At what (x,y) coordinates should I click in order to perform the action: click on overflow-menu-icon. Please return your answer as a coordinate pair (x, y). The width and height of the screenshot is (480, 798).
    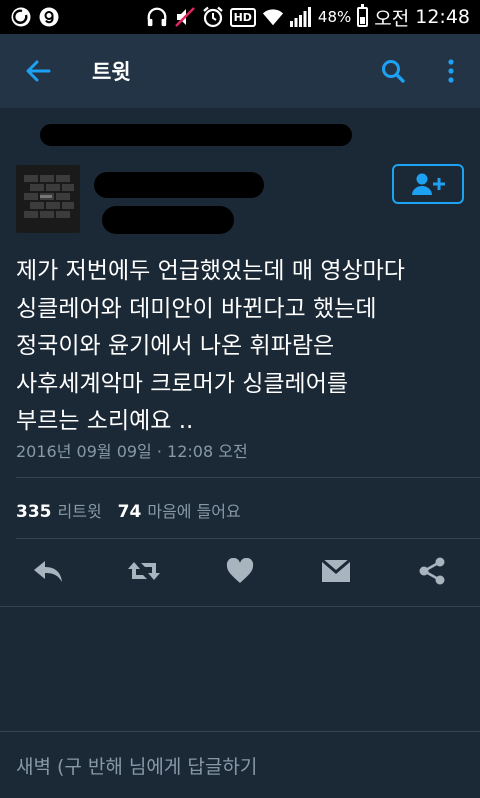
    Looking at the image, I should click on (451, 71).